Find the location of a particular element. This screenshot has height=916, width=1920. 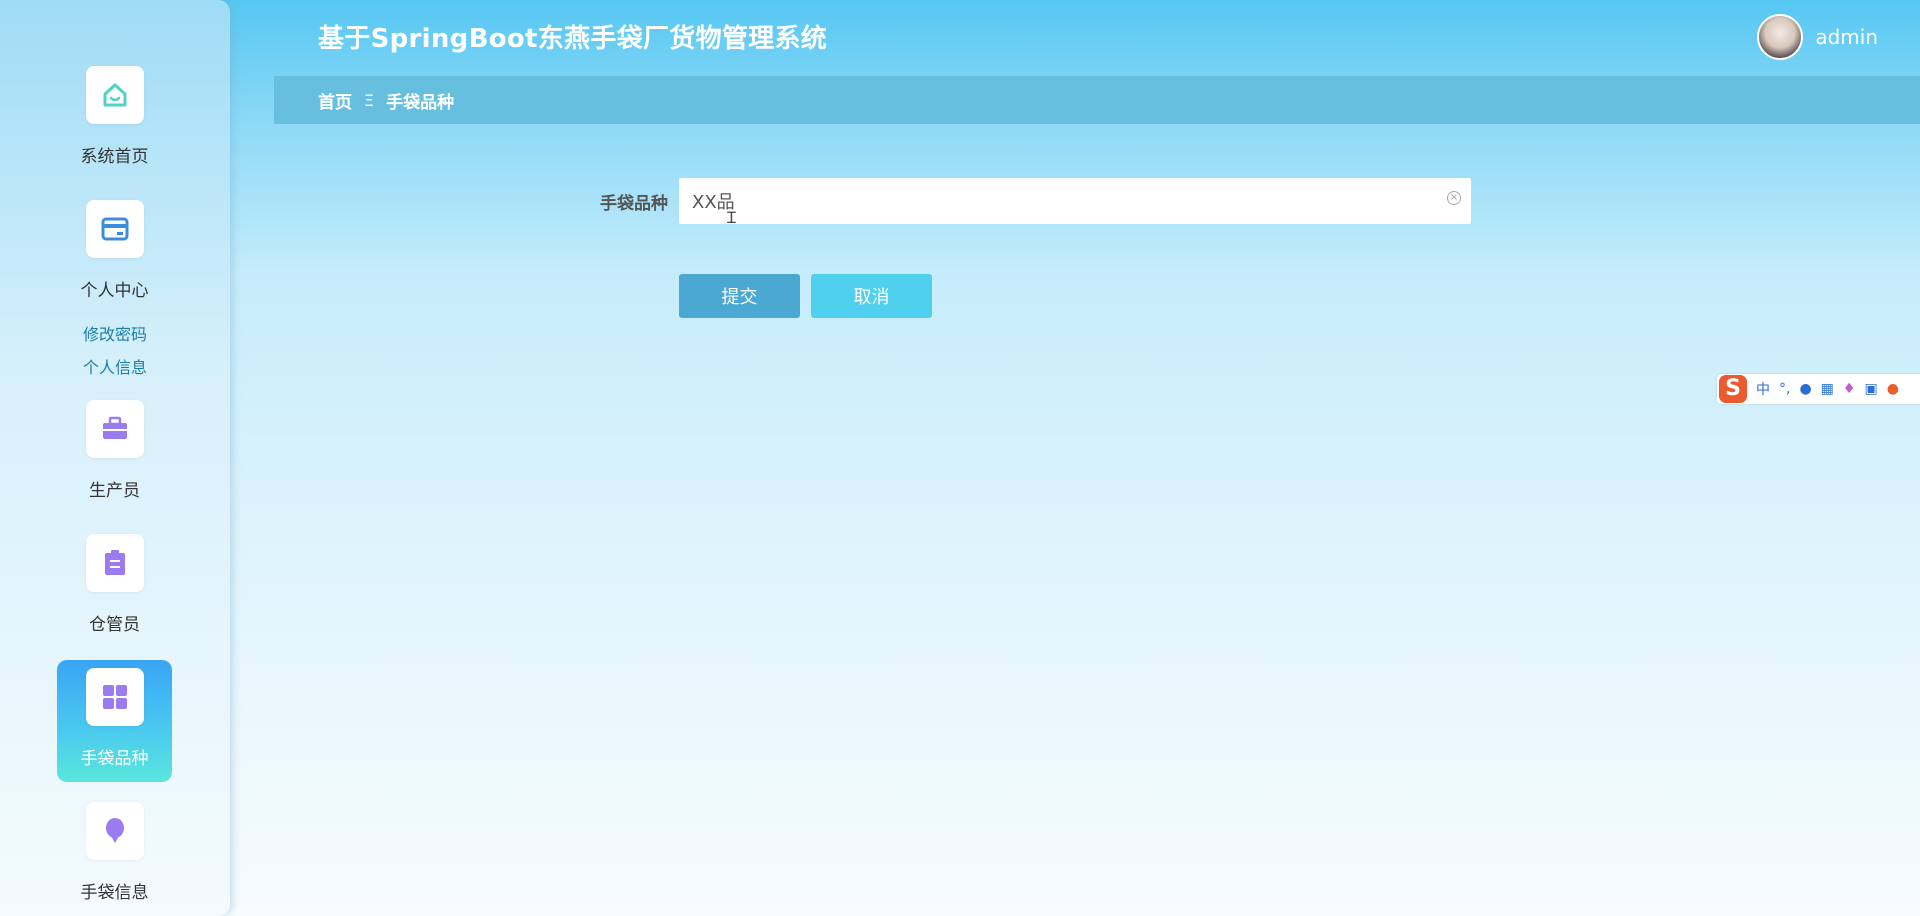

wallet-icon is located at coordinates (114, 229).